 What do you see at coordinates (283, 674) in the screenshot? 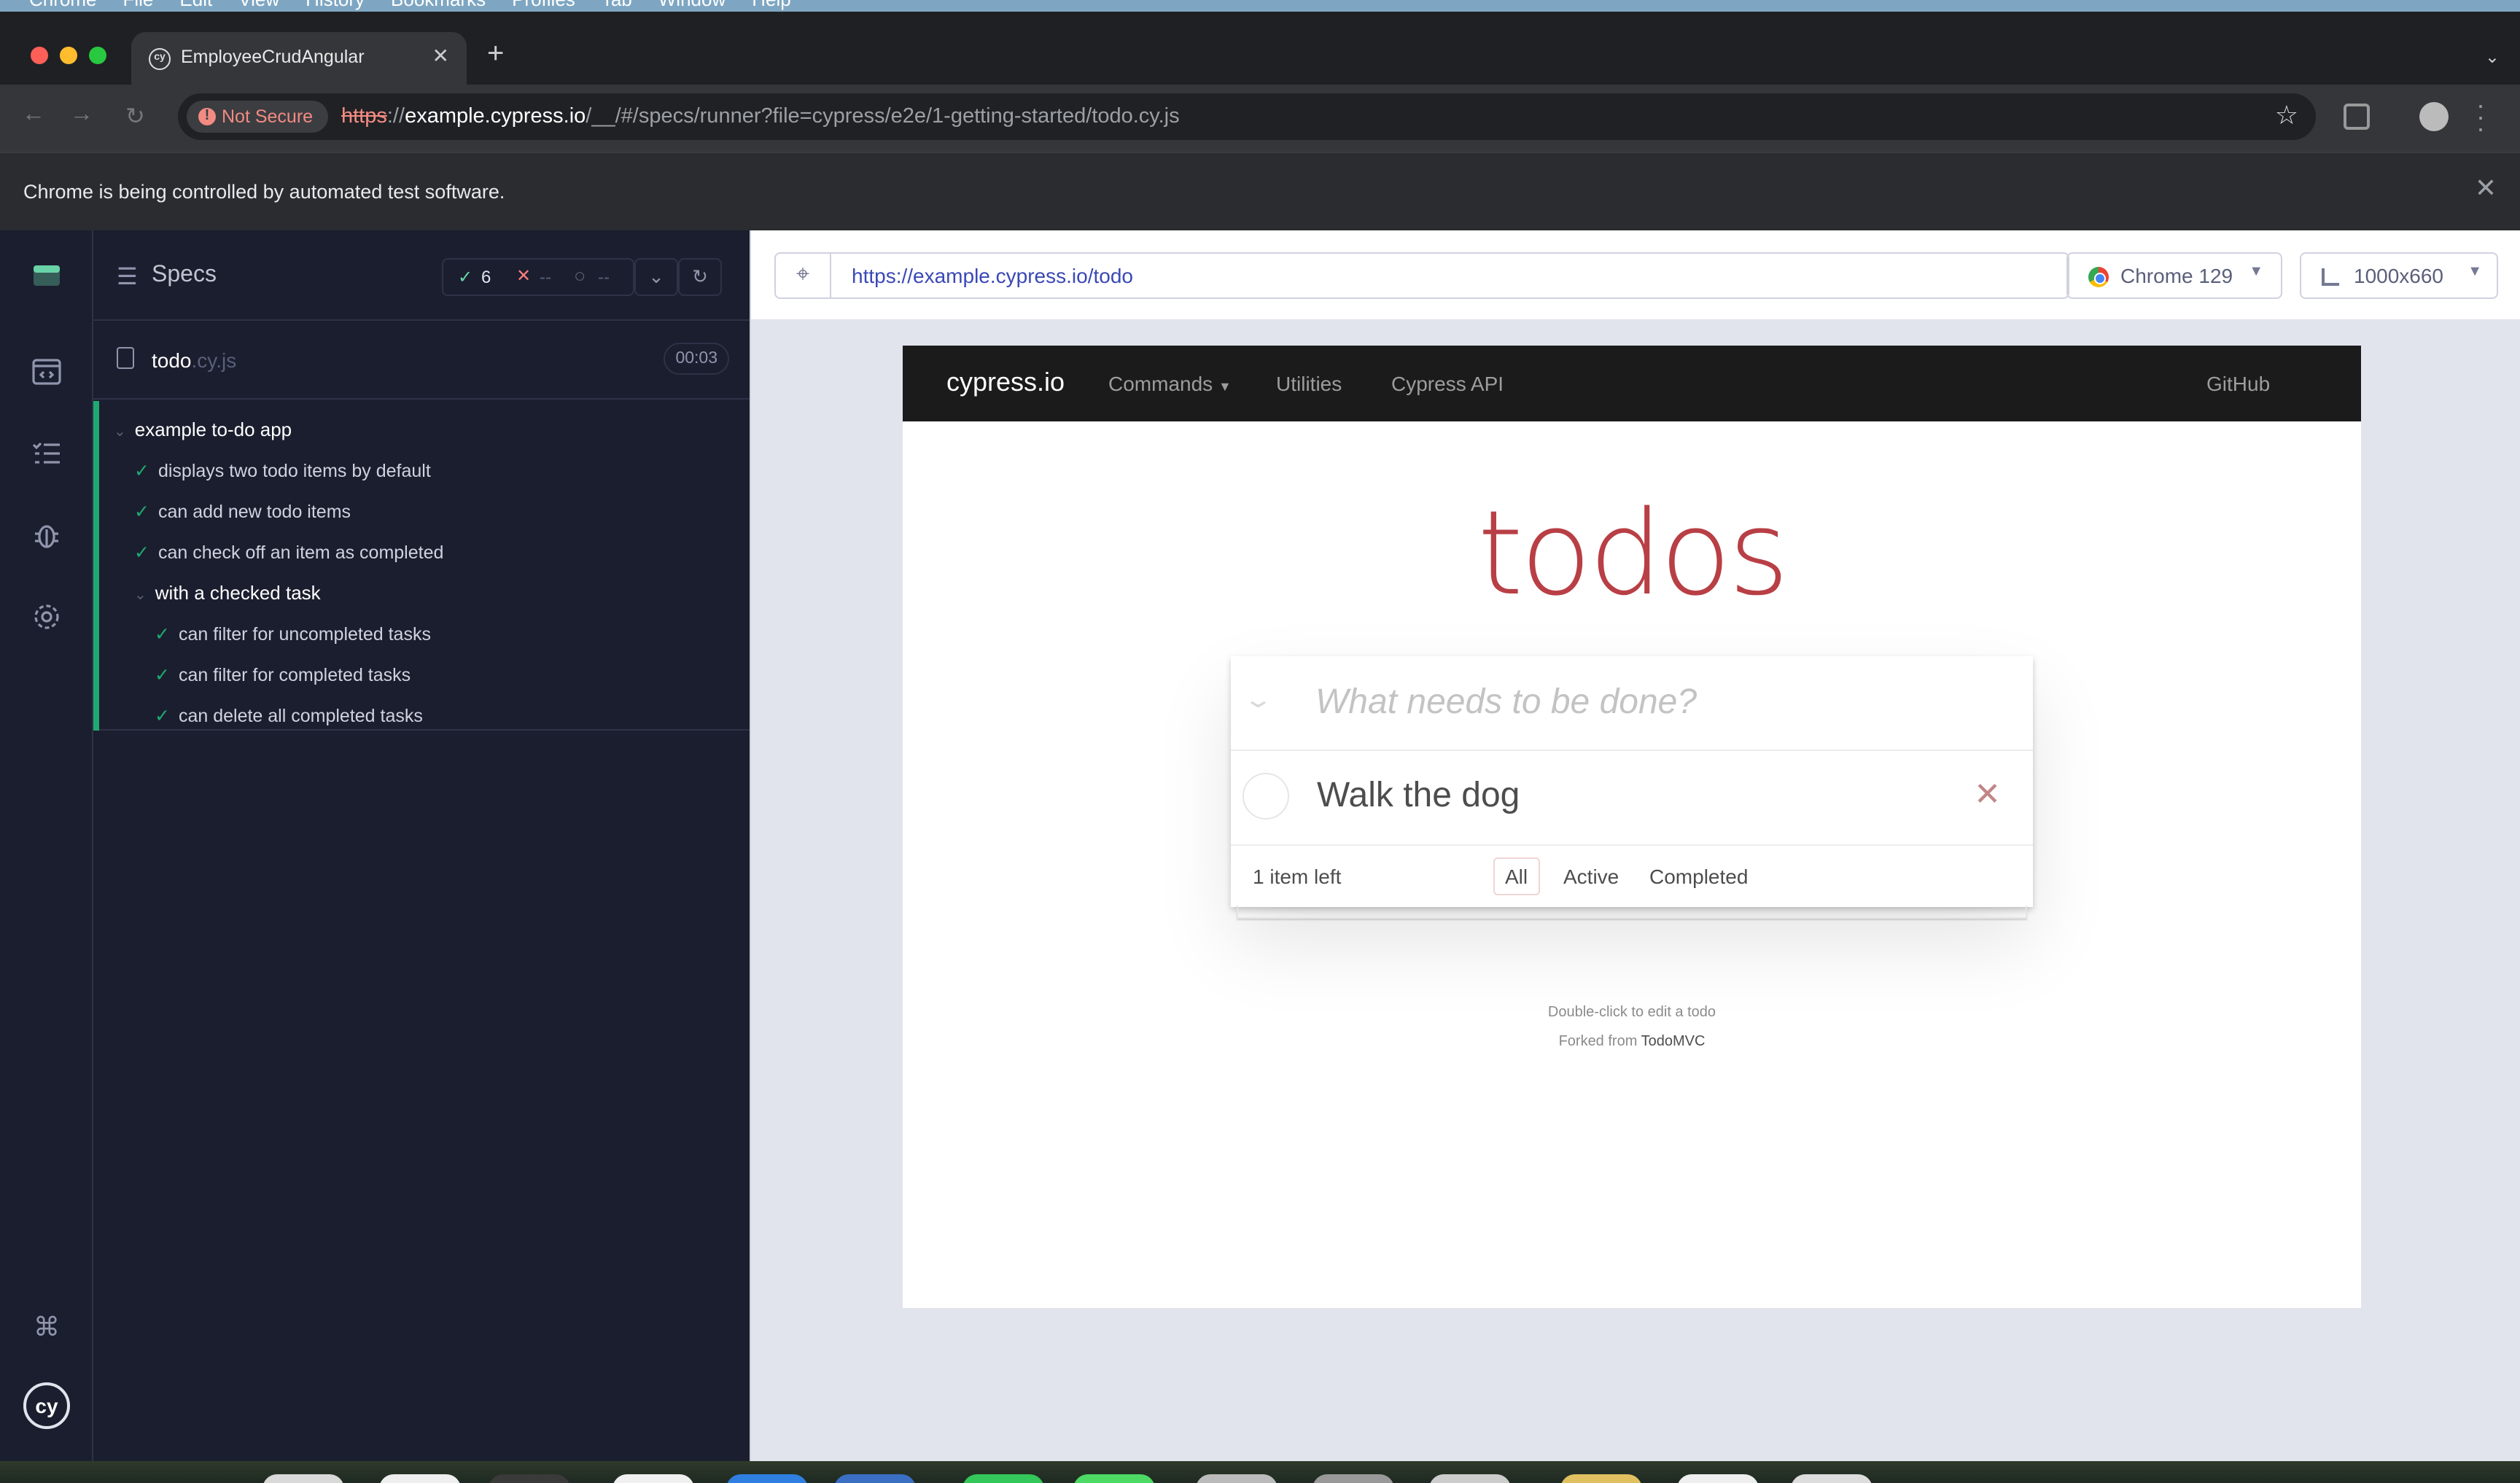
I see `test-row: ✓ can filter for completed tasks` at bounding box center [283, 674].